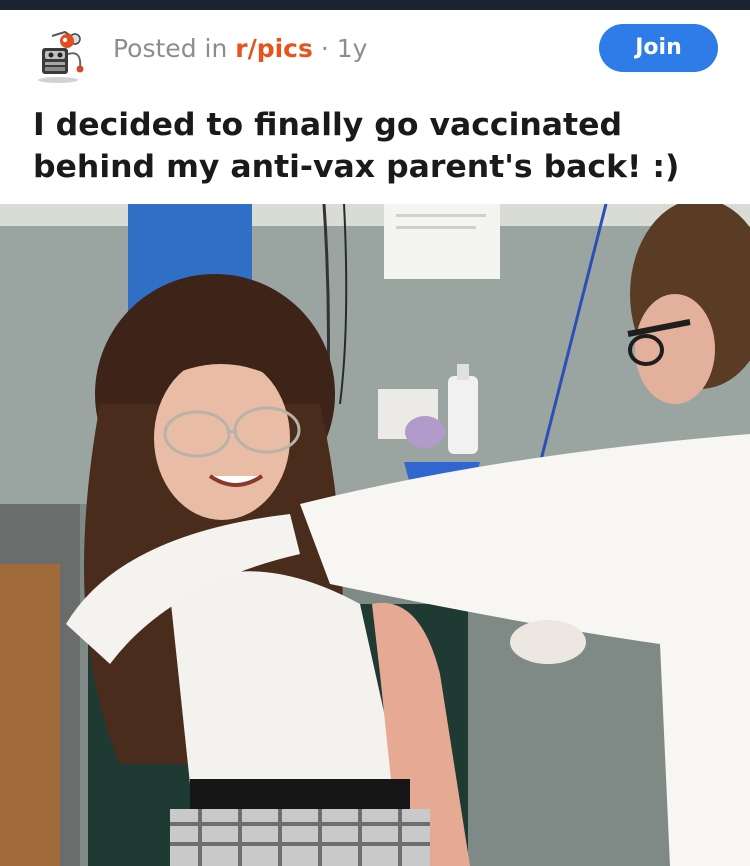 The image size is (750, 866). I want to click on join-button: Join, so click(658, 48).